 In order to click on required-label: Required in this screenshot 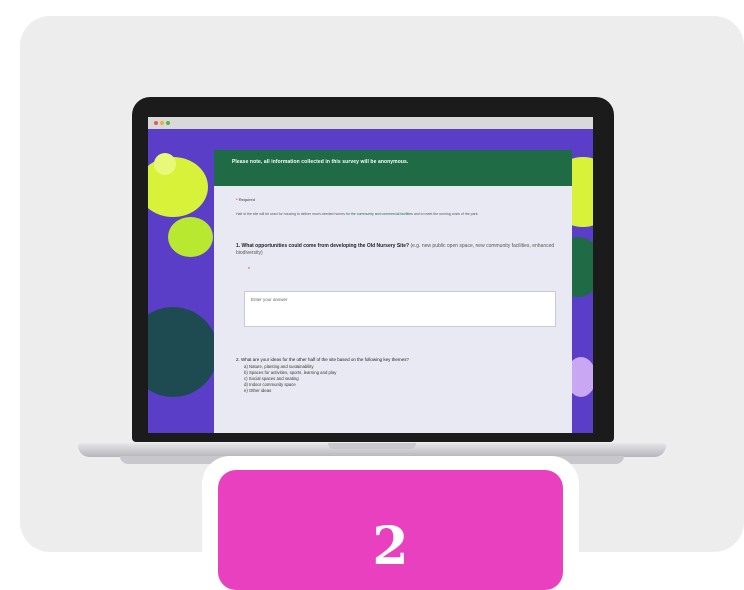, I will do `click(246, 199)`.